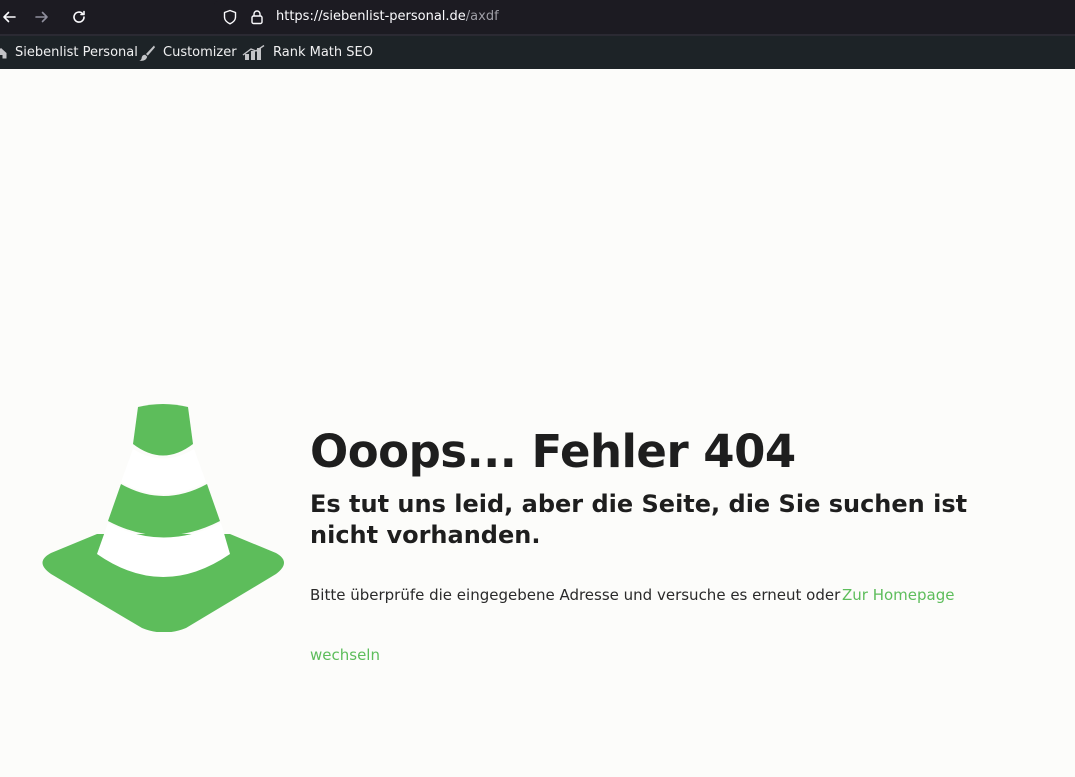 Image resolution: width=1075 pixels, height=777 pixels. I want to click on traffic-cone-icon, so click(163, 518).